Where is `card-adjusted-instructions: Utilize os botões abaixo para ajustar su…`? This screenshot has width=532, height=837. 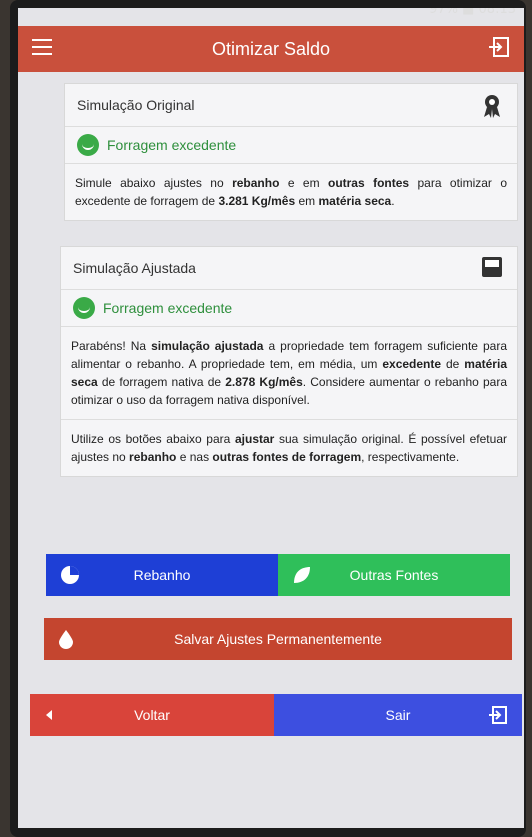
card-adjusted-instructions: Utilize os botões abaixo para ajustar su… is located at coordinates (289, 448).